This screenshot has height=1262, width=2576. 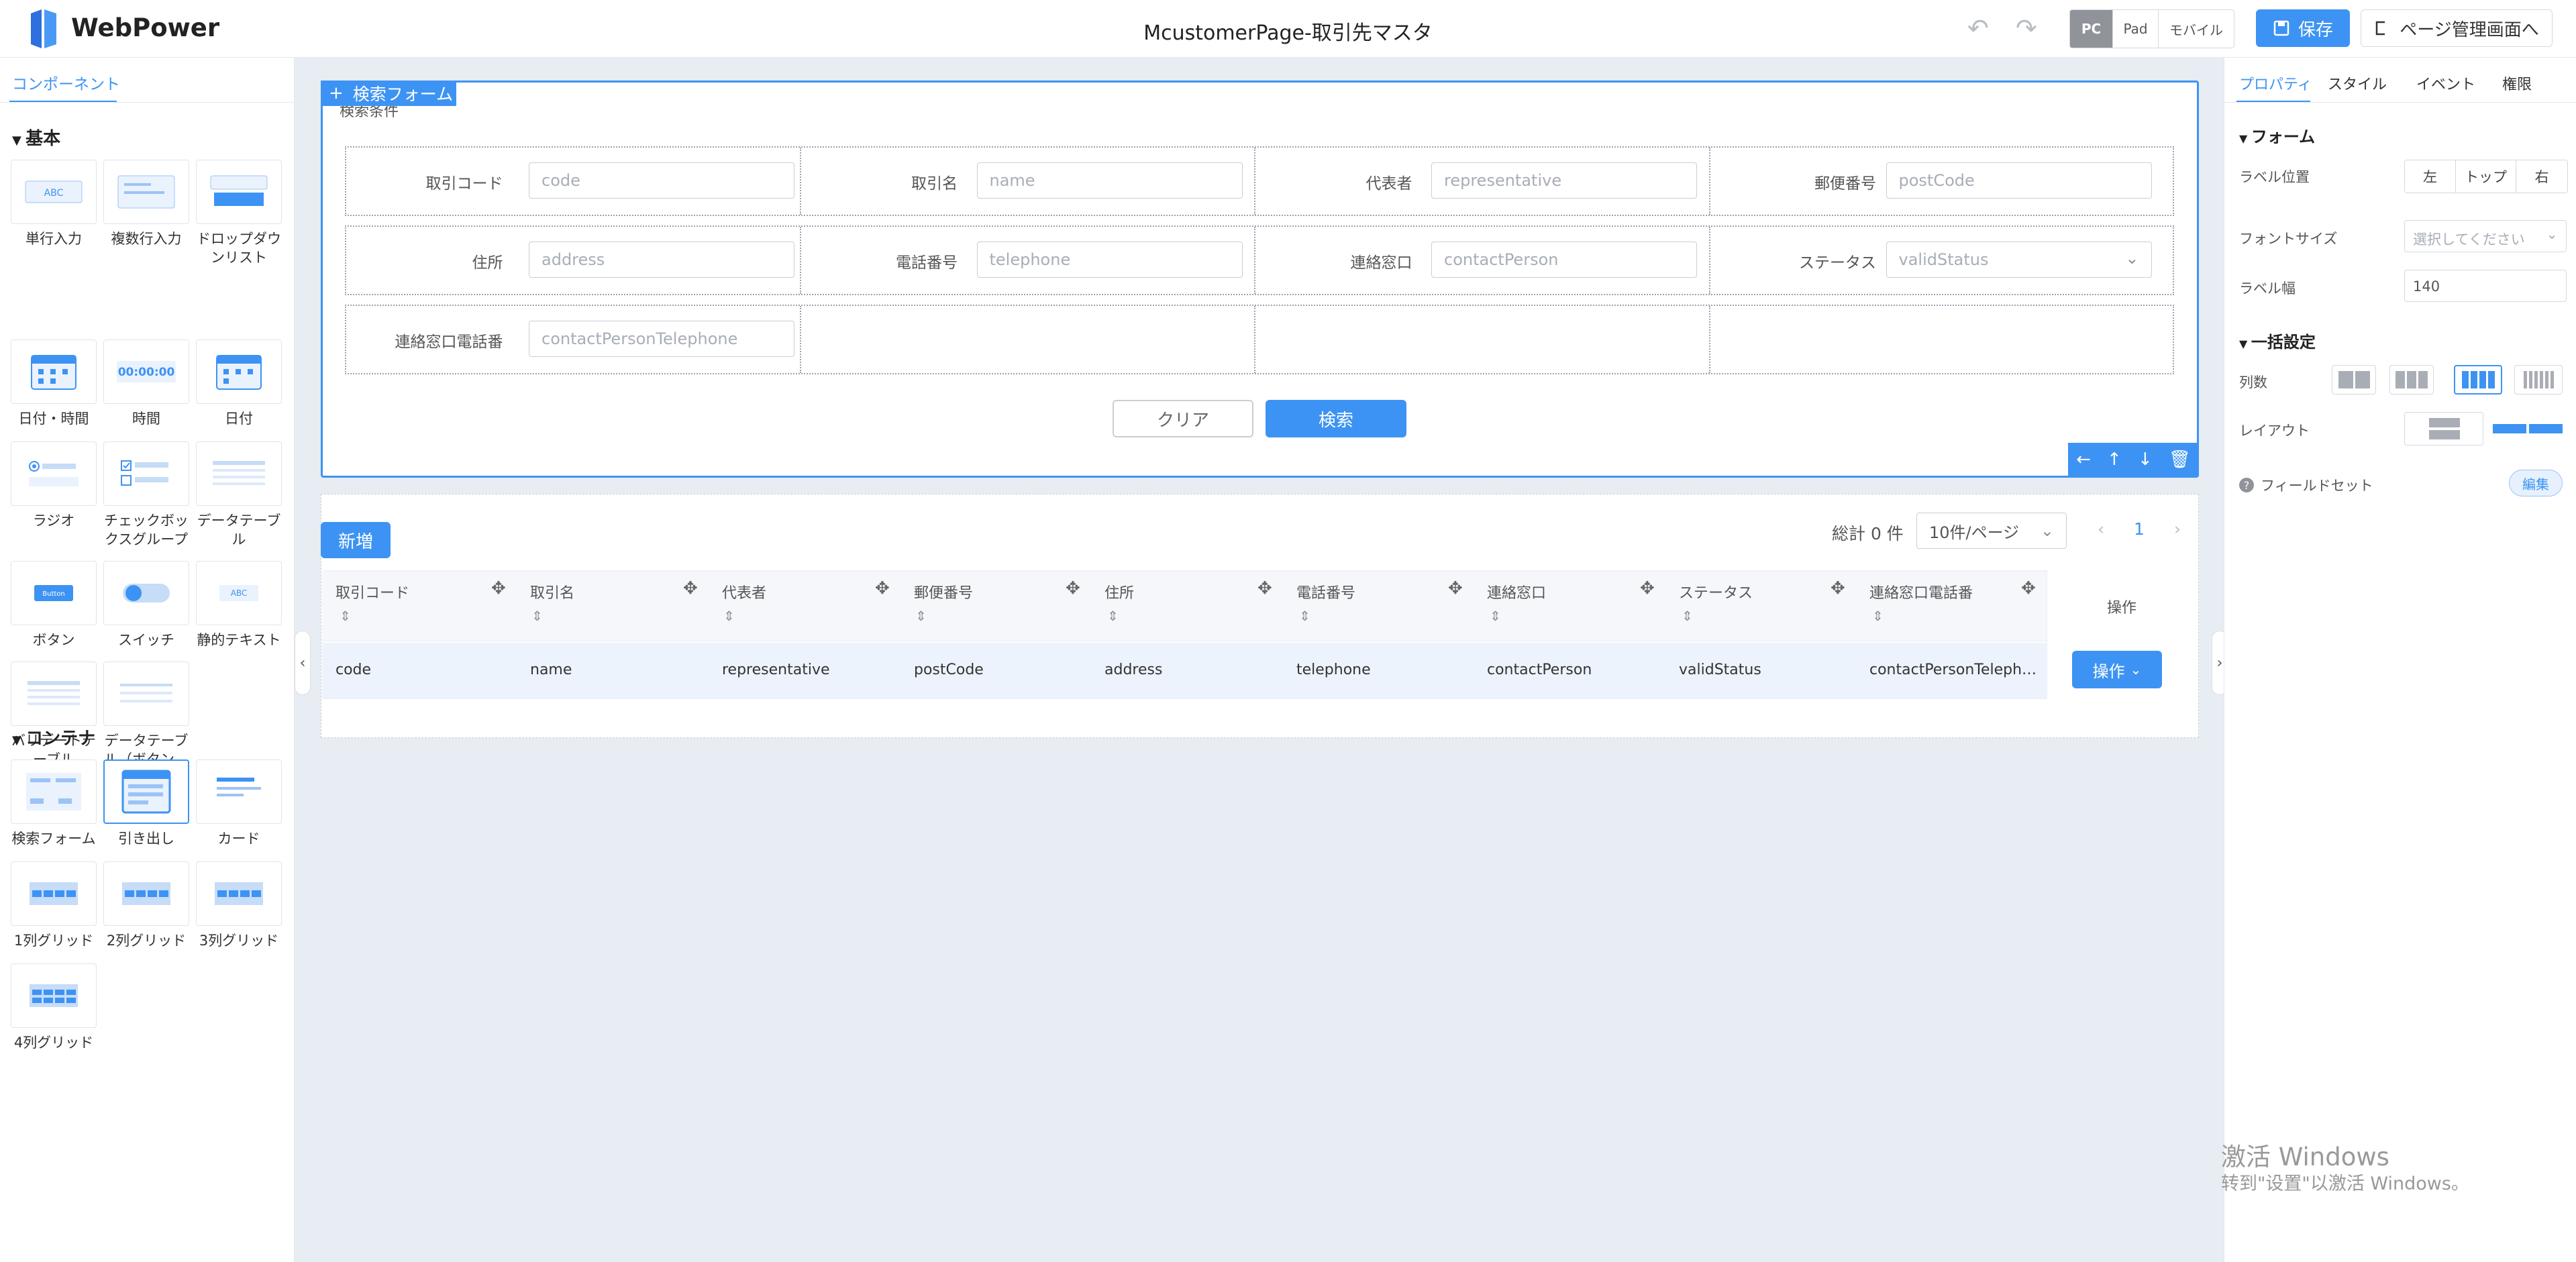 I want to click on col-header-contact-tel: 連絡窓口電話番, so click(x=1921, y=591).